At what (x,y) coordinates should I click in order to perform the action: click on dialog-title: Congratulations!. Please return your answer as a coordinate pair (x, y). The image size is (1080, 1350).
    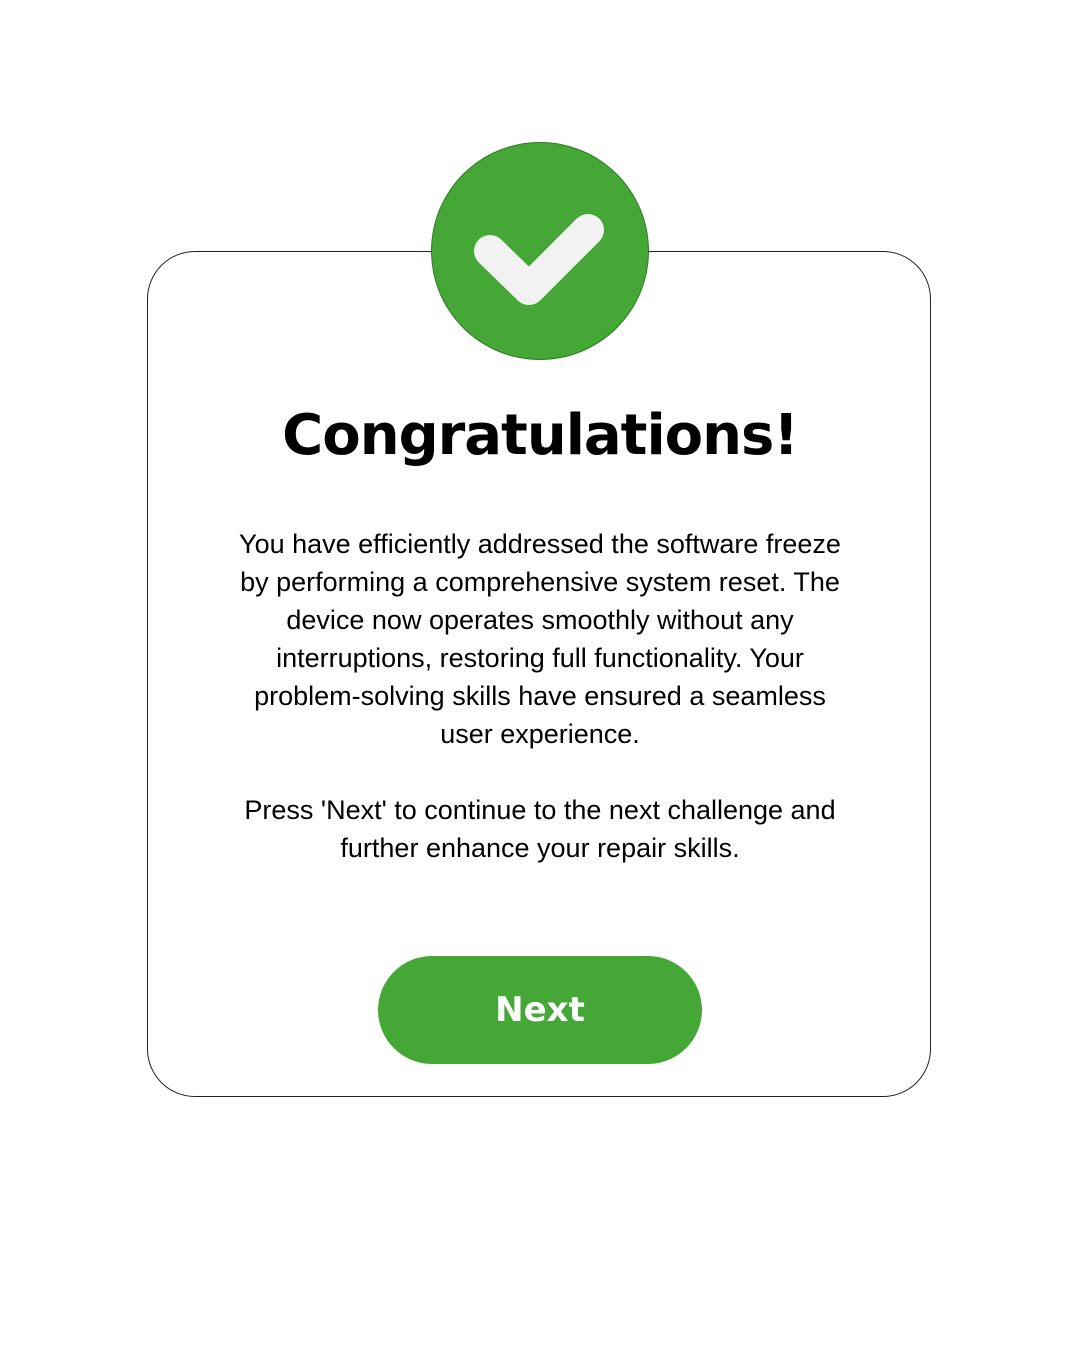
    Looking at the image, I should click on (540, 435).